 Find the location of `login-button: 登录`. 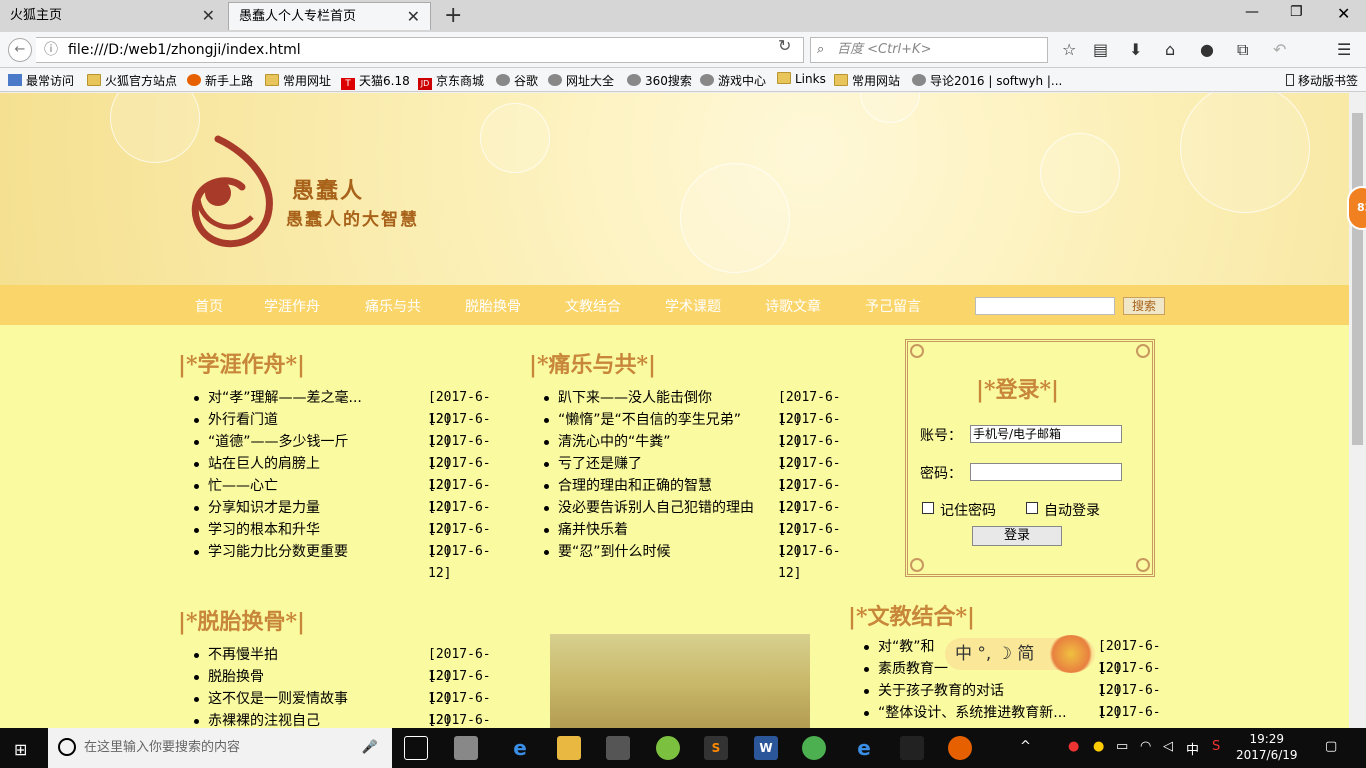

login-button: 登录 is located at coordinates (1017, 536).